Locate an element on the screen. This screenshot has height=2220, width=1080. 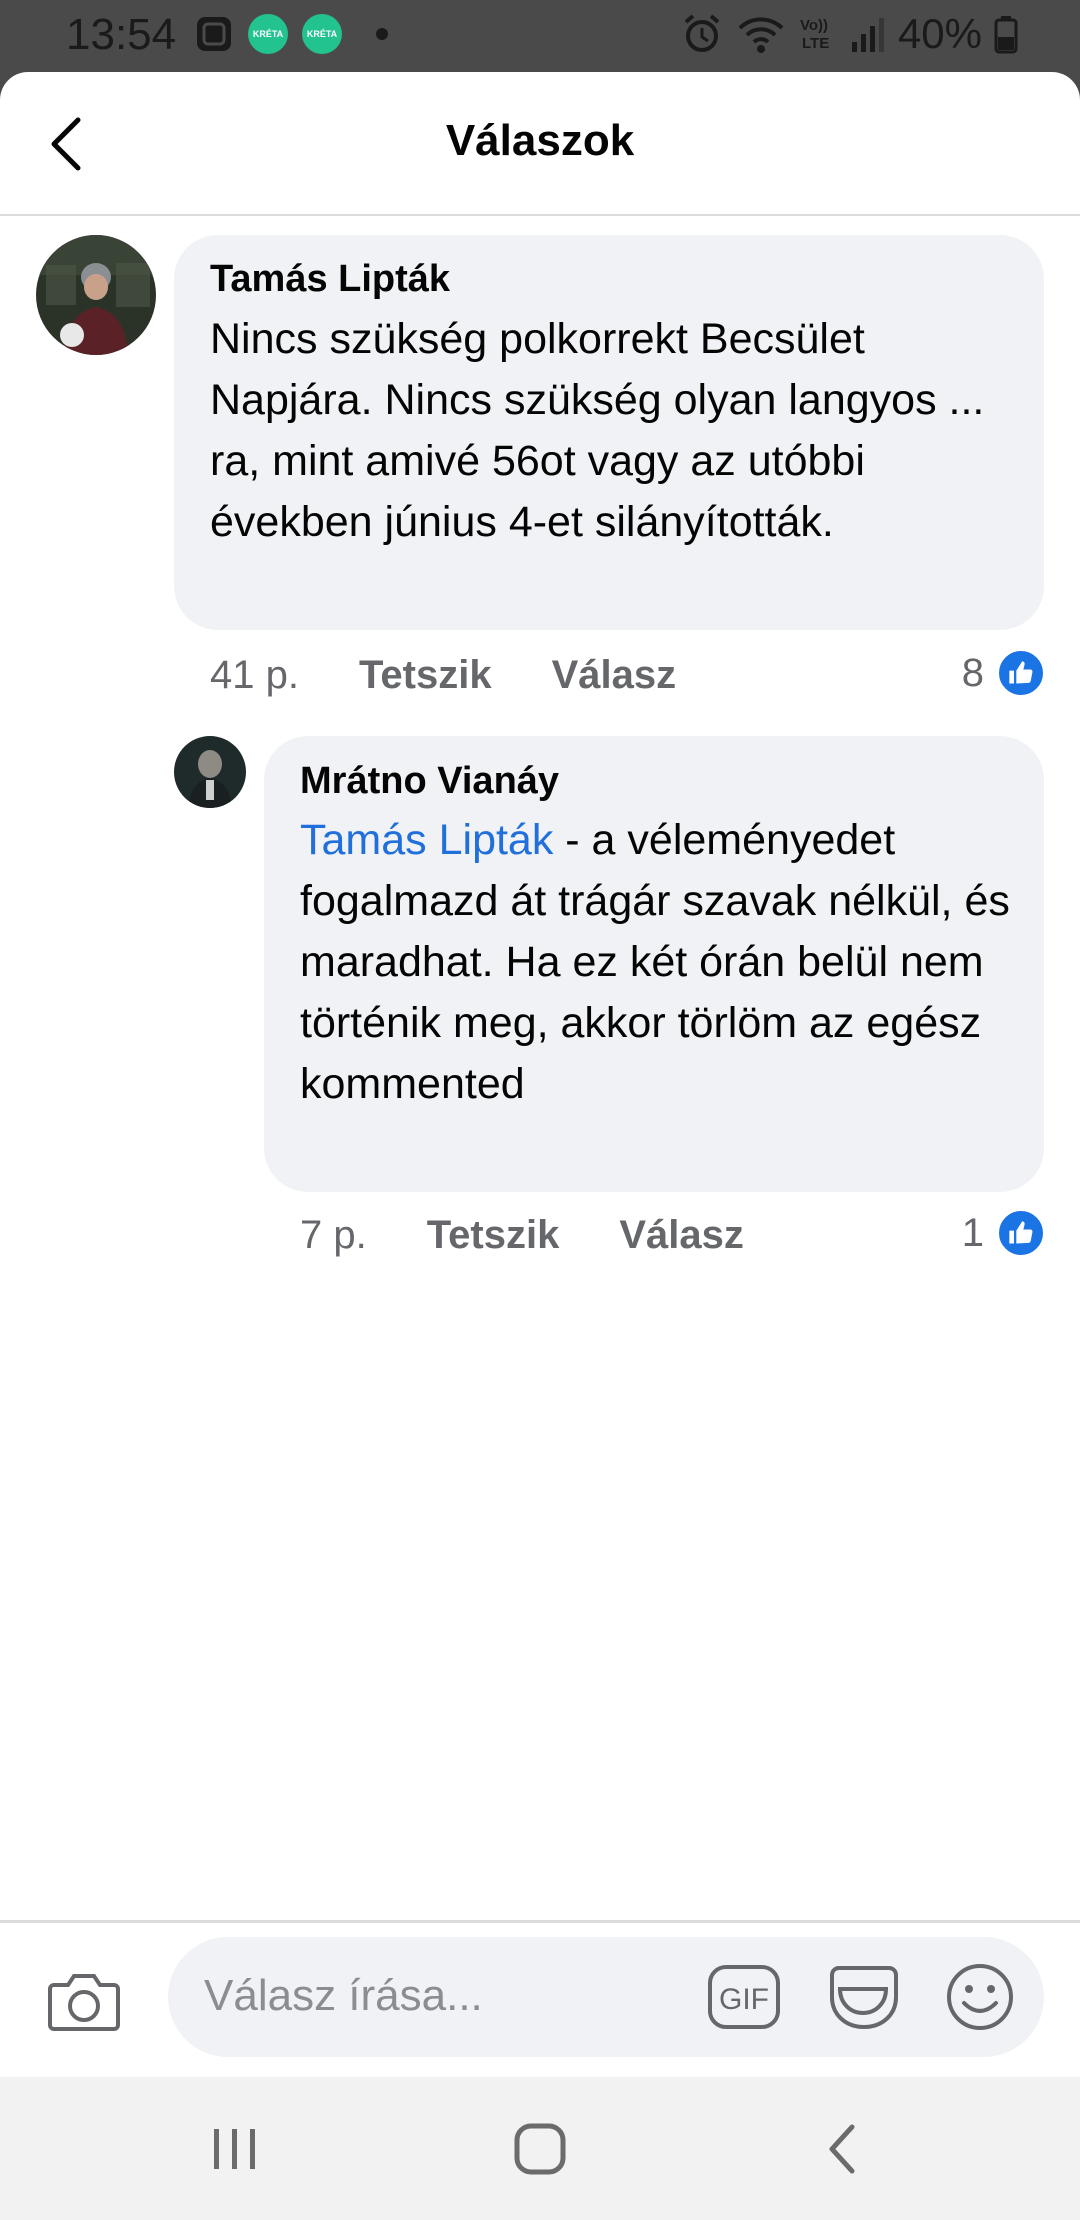
gif-button: GIF is located at coordinates (744, 1997).